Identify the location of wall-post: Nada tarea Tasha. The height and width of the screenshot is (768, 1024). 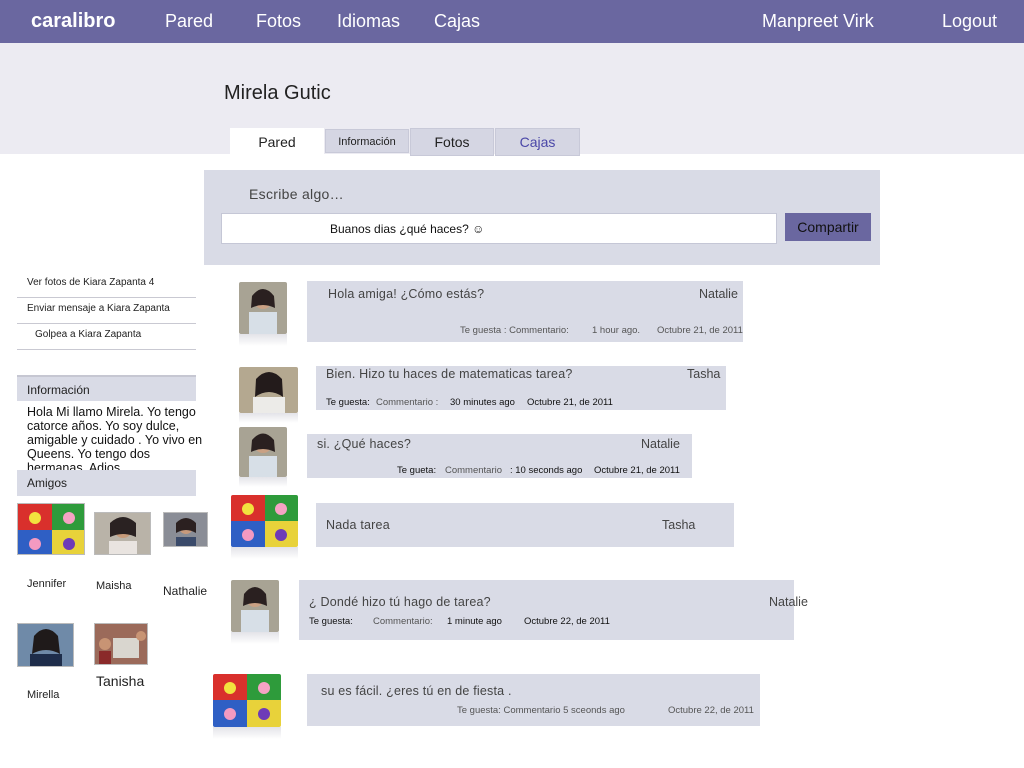
(525, 525).